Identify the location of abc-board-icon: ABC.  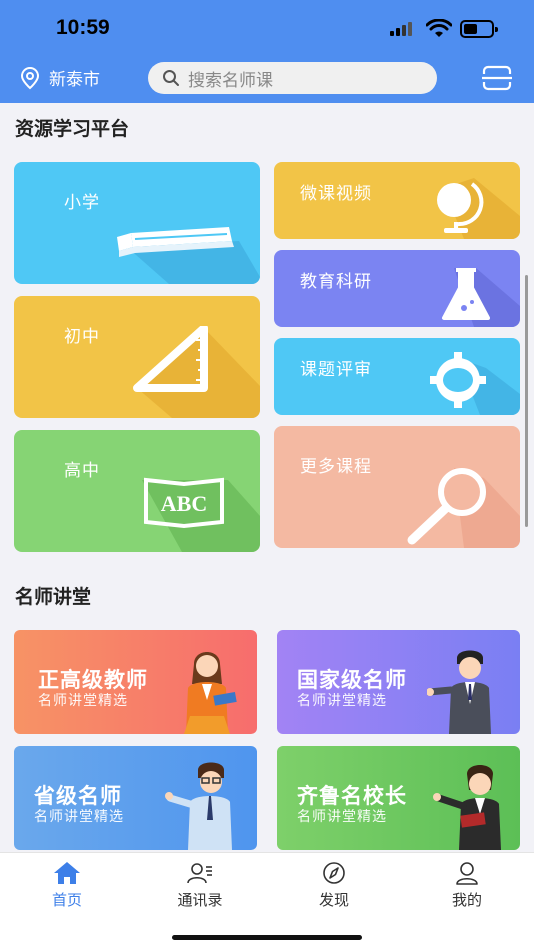
(201, 514).